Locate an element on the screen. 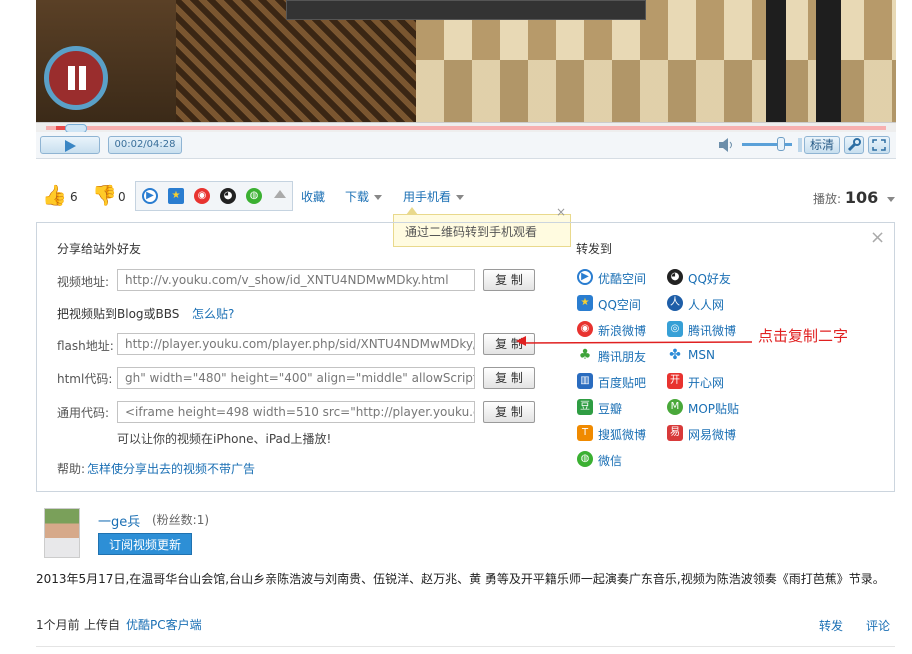  download-menu: 下载 is located at coordinates (364, 196).